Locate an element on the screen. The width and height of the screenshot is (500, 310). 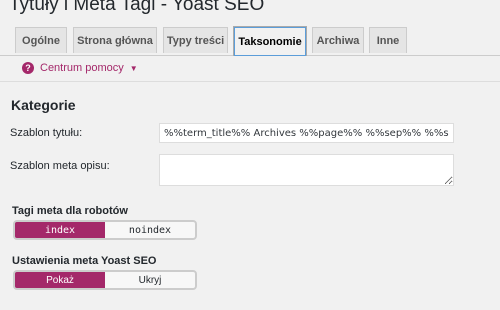
yoast-meta-show-option: Pokaż is located at coordinates (60, 280).